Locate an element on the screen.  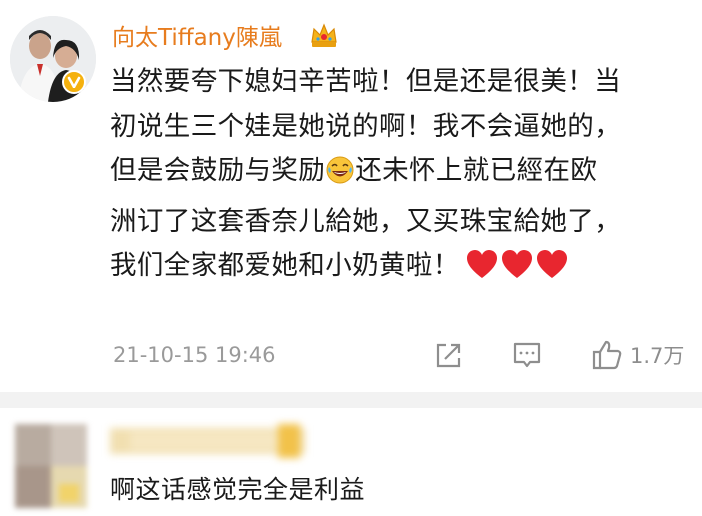
content-line: 我们全家都爱她和小奶黄啦！ is located at coordinates (402, 270).